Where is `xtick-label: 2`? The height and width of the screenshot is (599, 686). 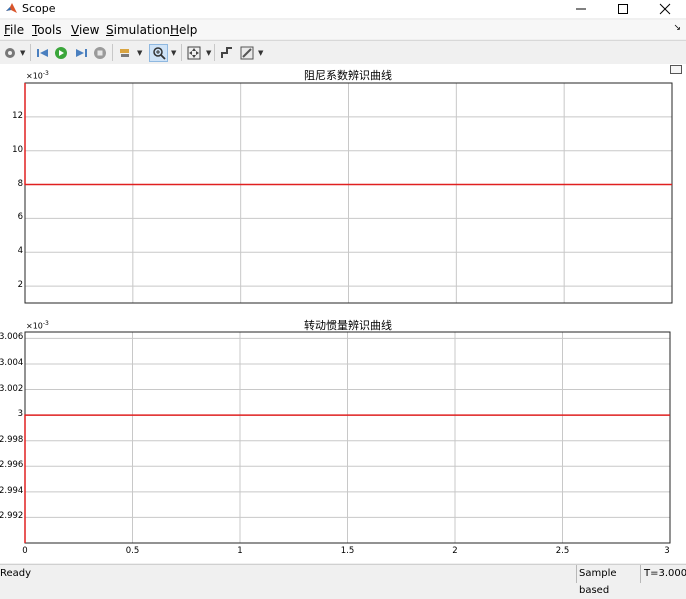 xtick-label: 2 is located at coordinates (455, 551).